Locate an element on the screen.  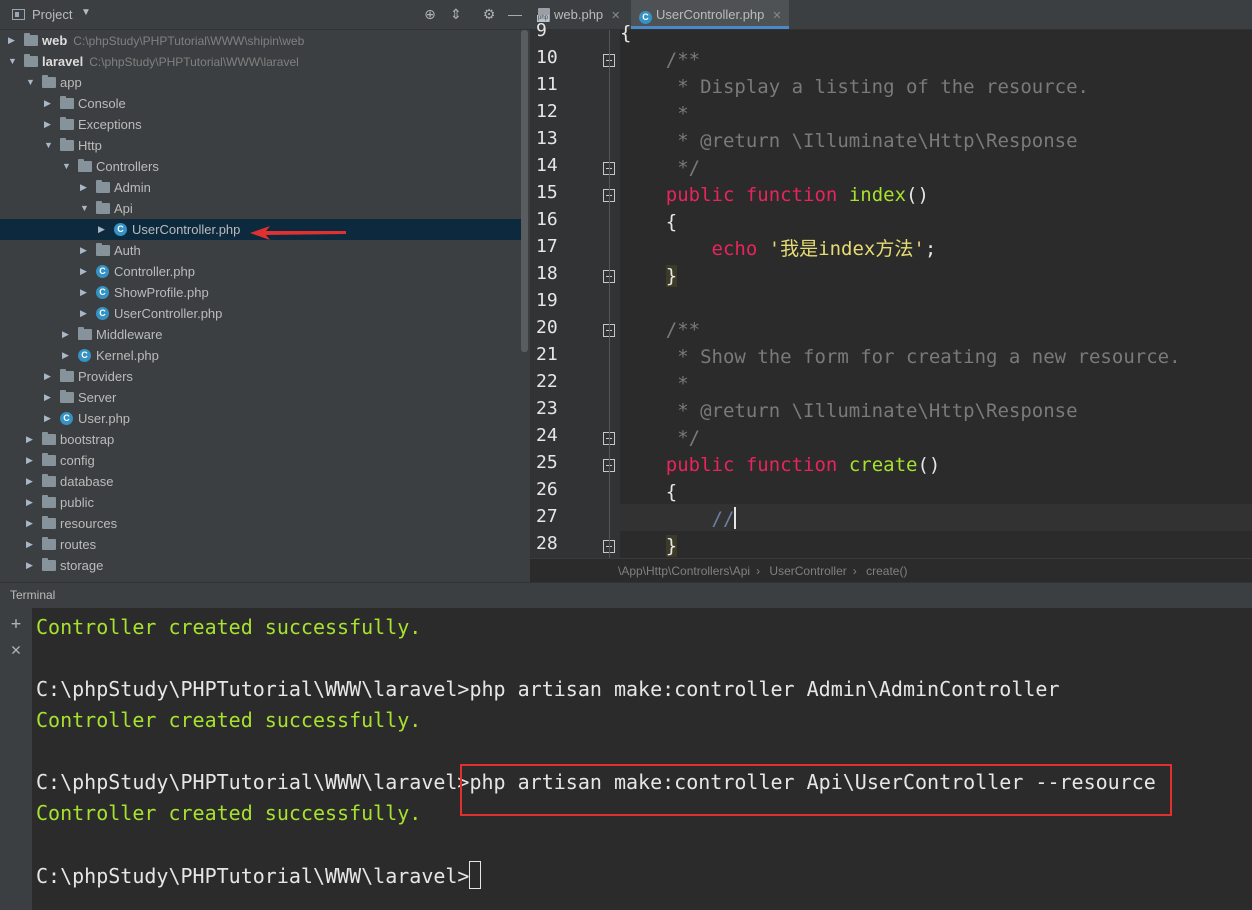
tree-item-name: Admin is located at coordinates (132, 187).